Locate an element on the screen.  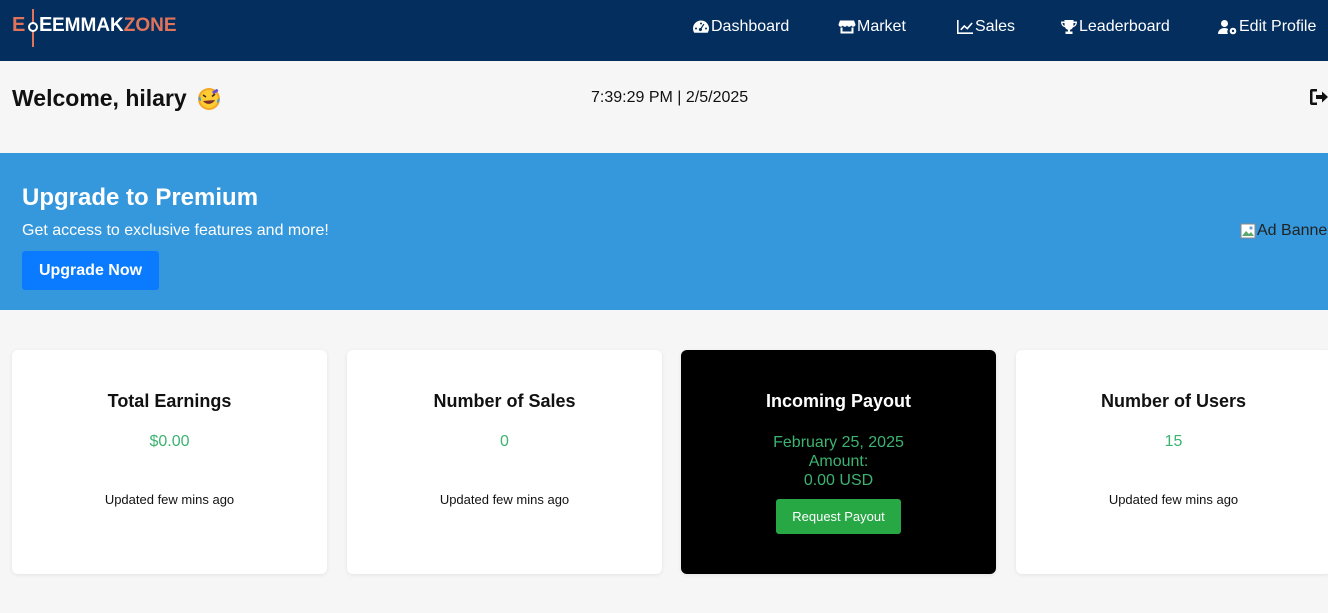
welcome-heading: Welcome, hilary is located at coordinates (116, 98).